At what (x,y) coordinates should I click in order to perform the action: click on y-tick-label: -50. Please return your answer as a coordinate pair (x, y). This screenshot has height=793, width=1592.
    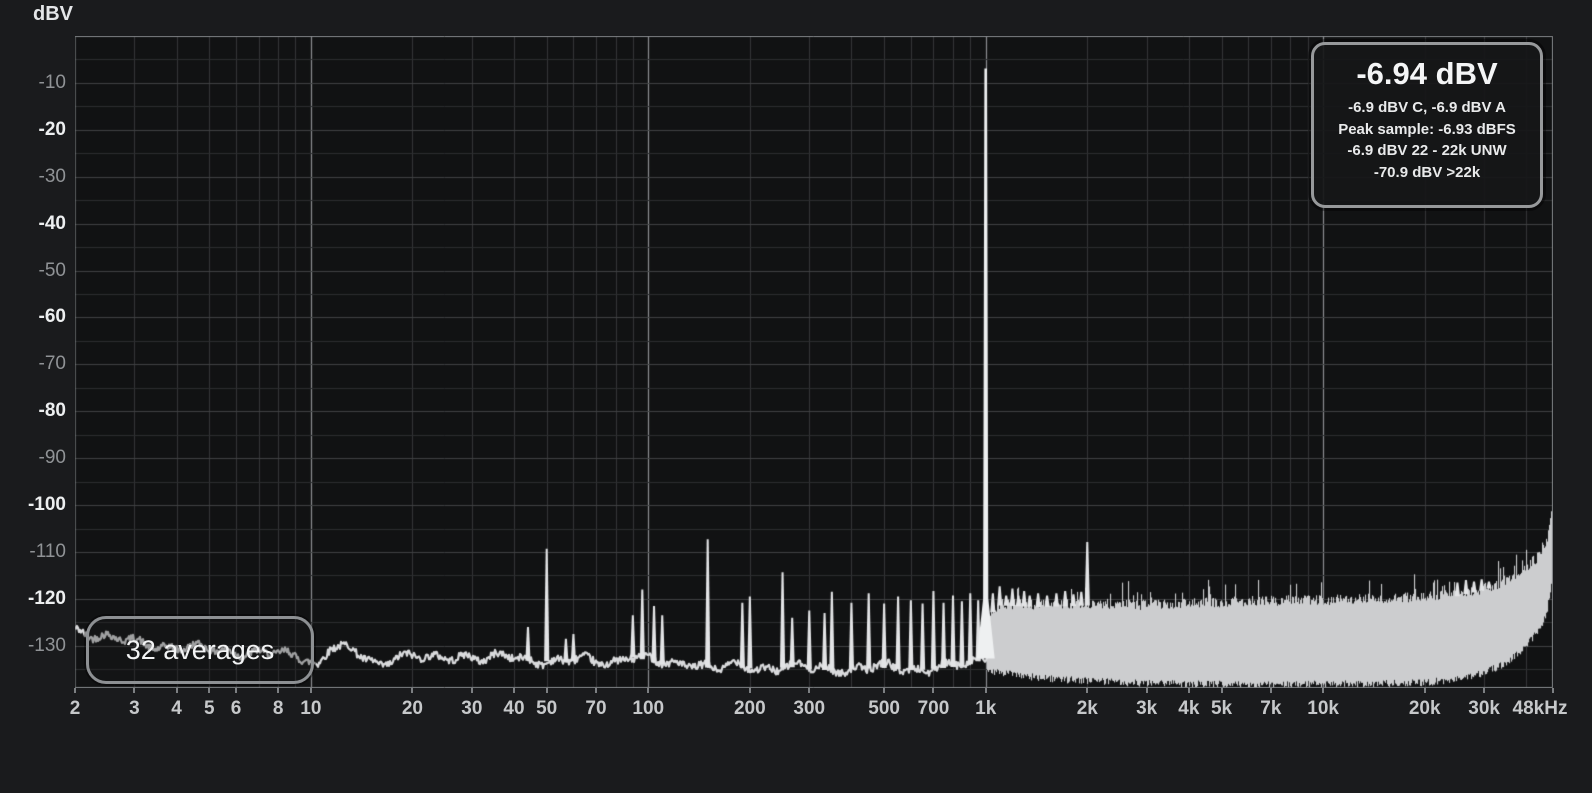
    Looking at the image, I should click on (52, 270).